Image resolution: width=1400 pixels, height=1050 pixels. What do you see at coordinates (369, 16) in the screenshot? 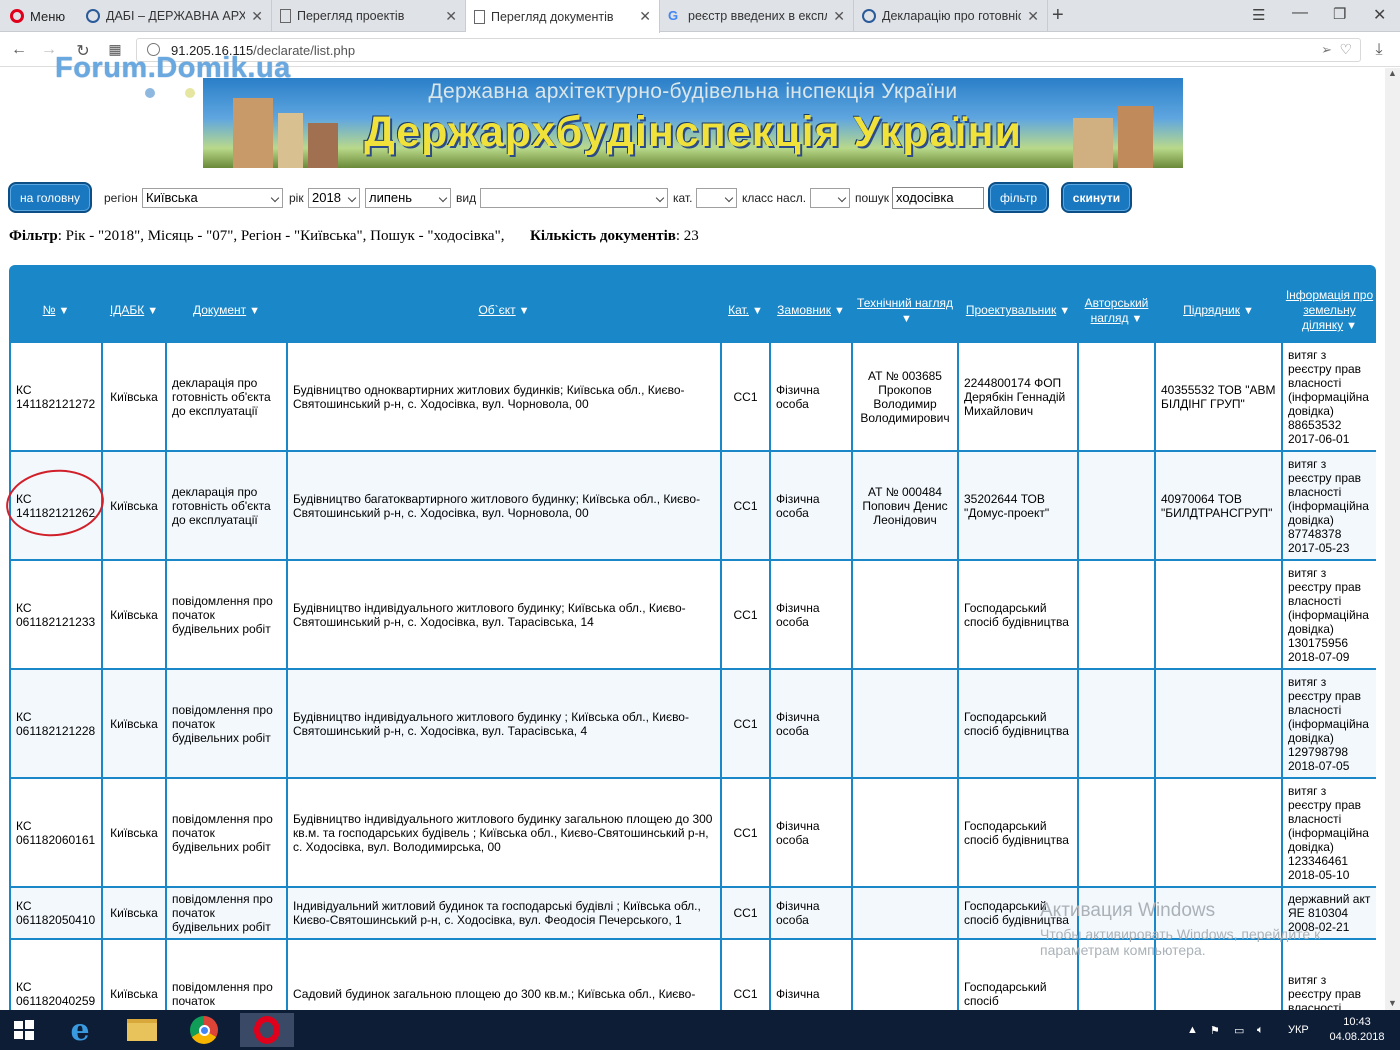
I see `tab-projects: Перегляд проектів ✕` at bounding box center [369, 16].